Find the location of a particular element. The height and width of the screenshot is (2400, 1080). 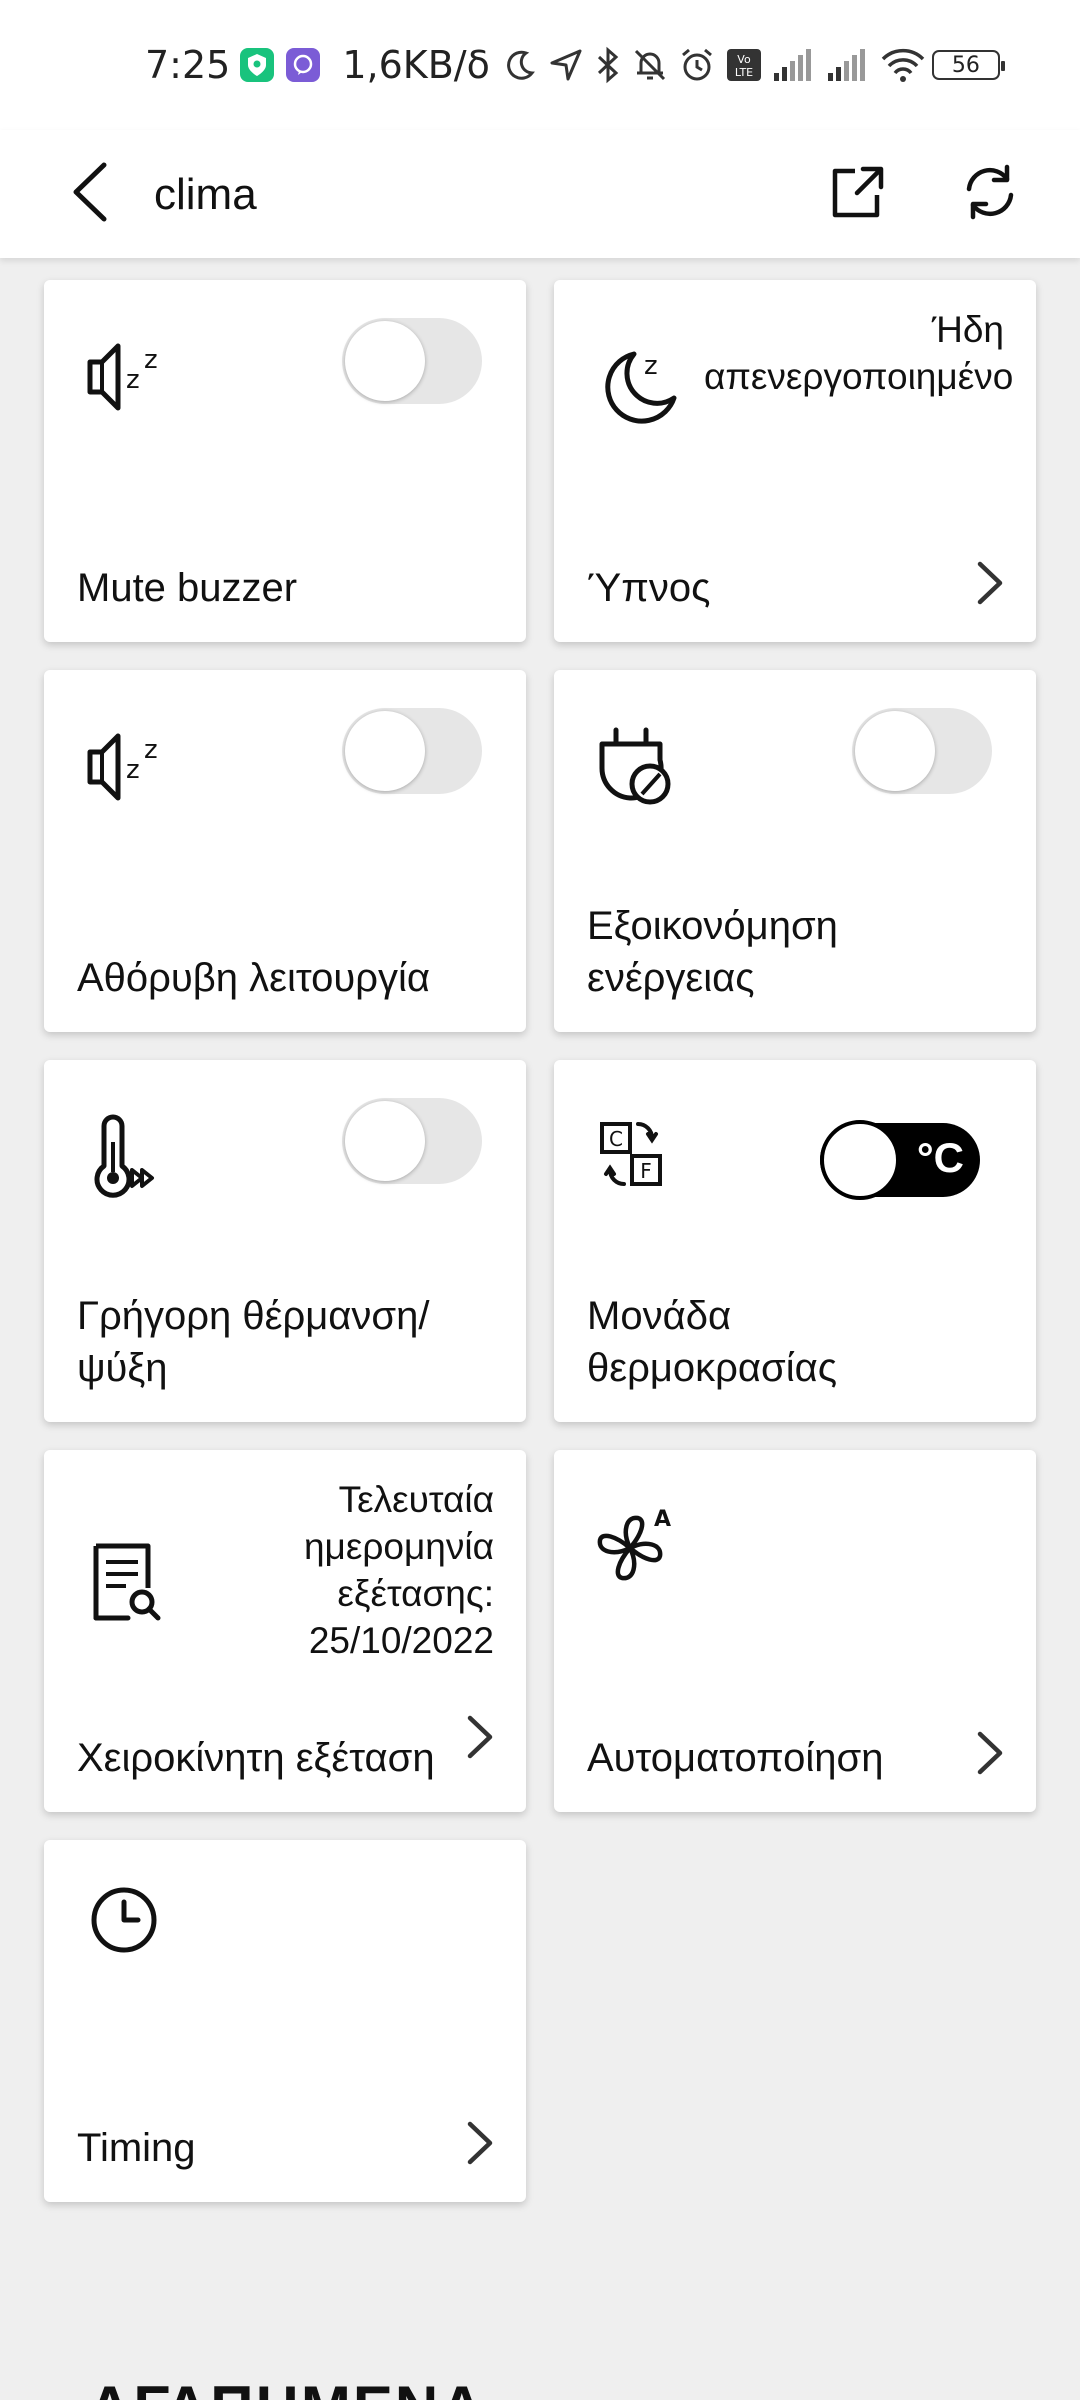

refresh-button is located at coordinates (990, 192).